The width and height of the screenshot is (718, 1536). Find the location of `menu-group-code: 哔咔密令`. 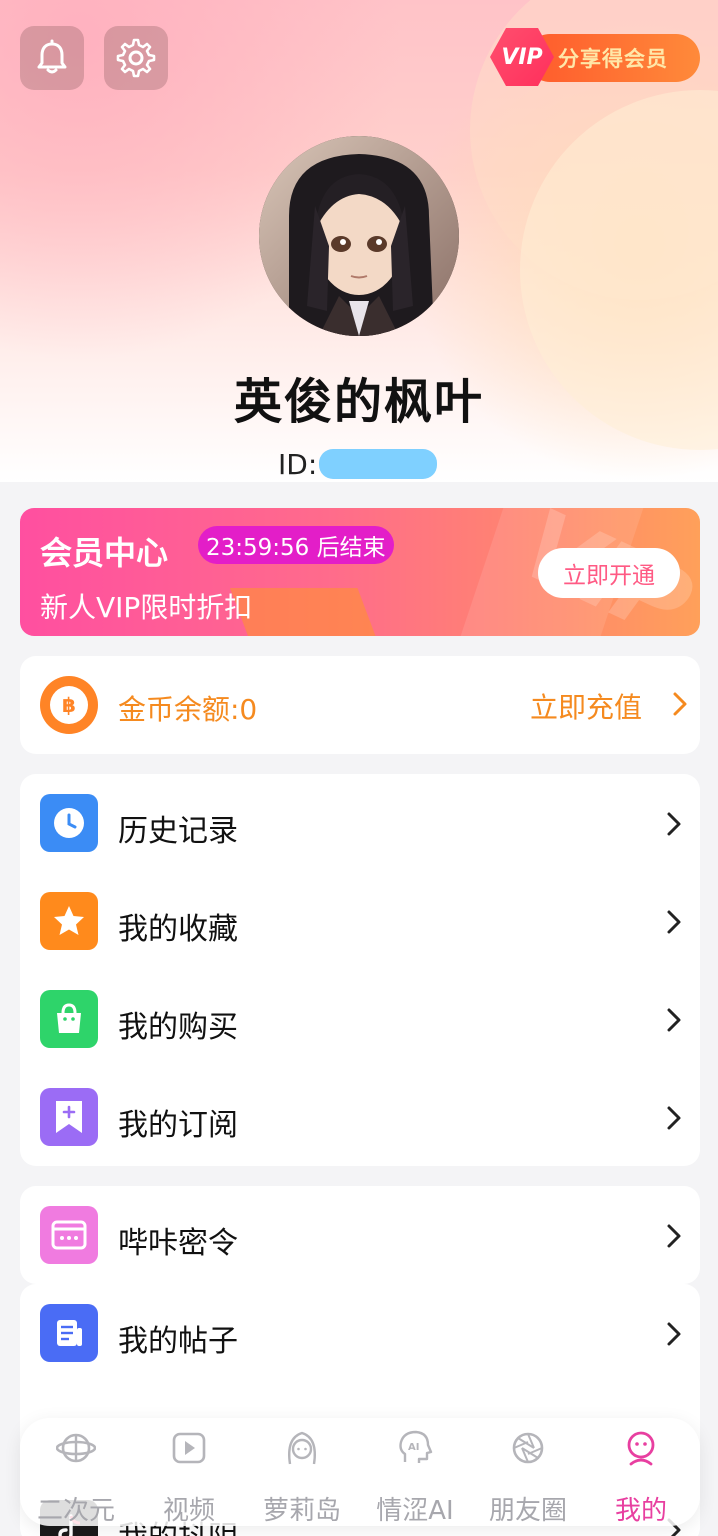

menu-group-code: 哔咔密令 is located at coordinates (360, 1235).